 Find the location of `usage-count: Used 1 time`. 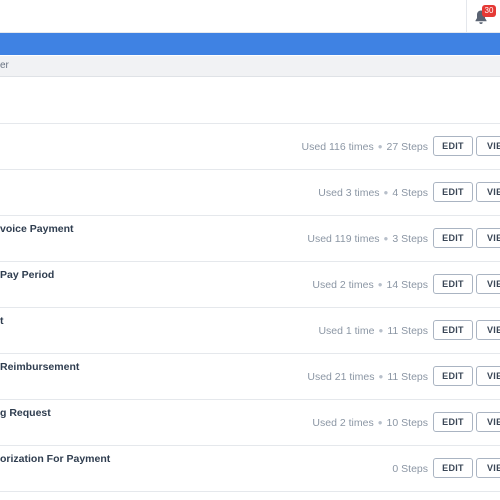

usage-count: Used 1 time is located at coordinates (346, 331).